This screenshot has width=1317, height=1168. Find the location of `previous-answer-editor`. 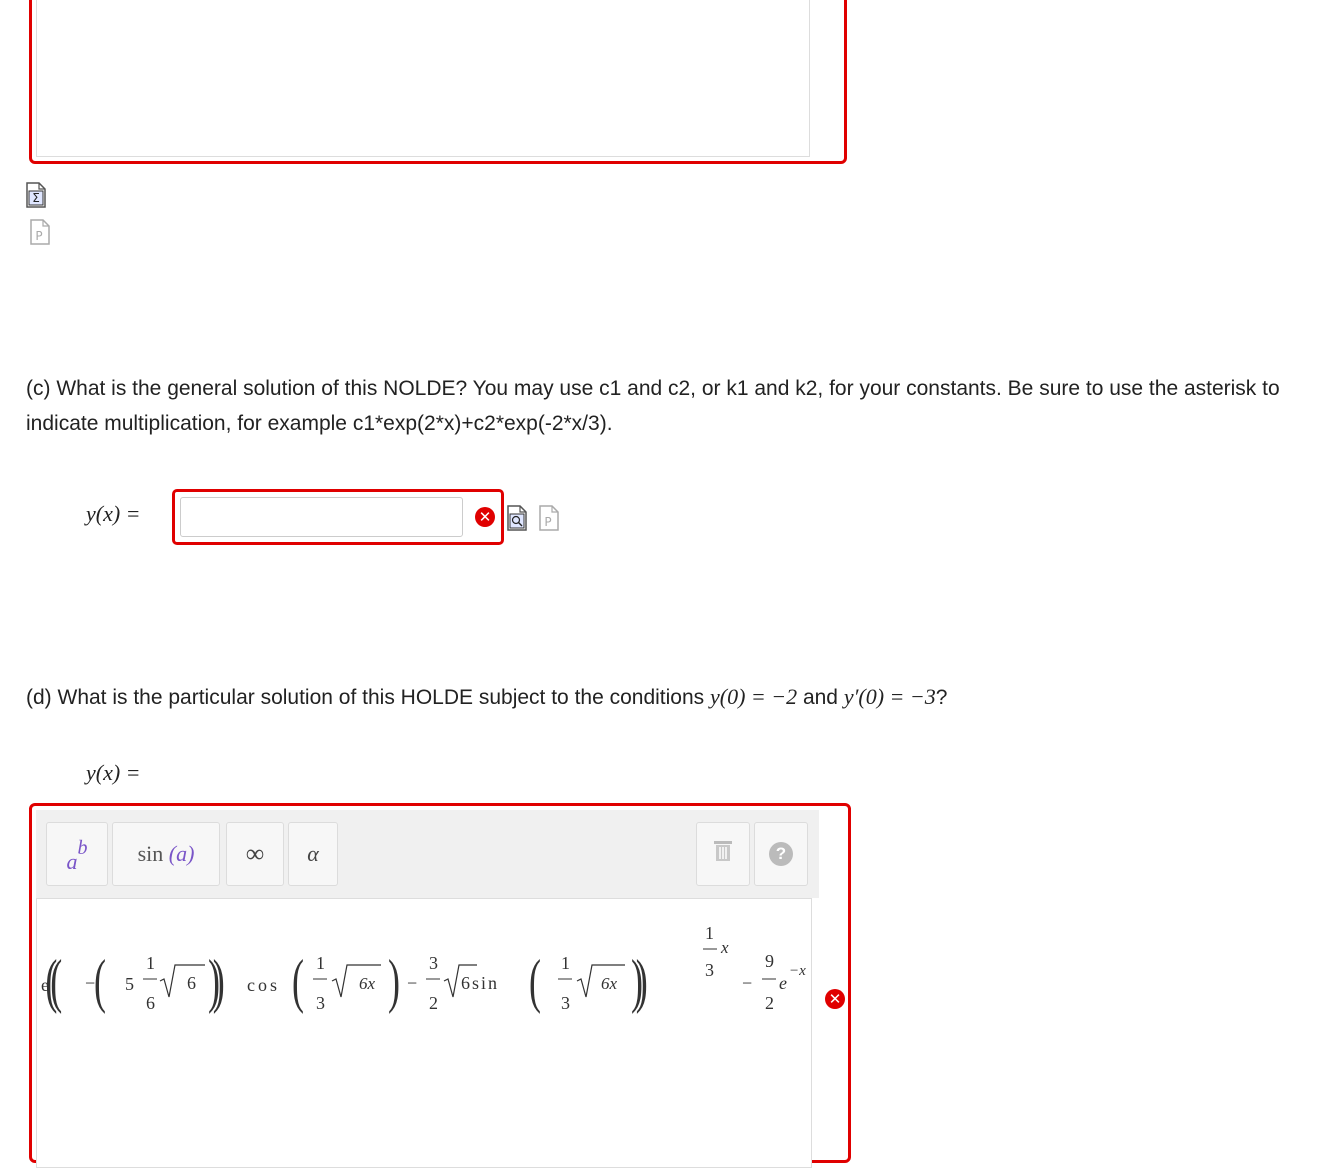

previous-answer-editor is located at coordinates (438, 82).